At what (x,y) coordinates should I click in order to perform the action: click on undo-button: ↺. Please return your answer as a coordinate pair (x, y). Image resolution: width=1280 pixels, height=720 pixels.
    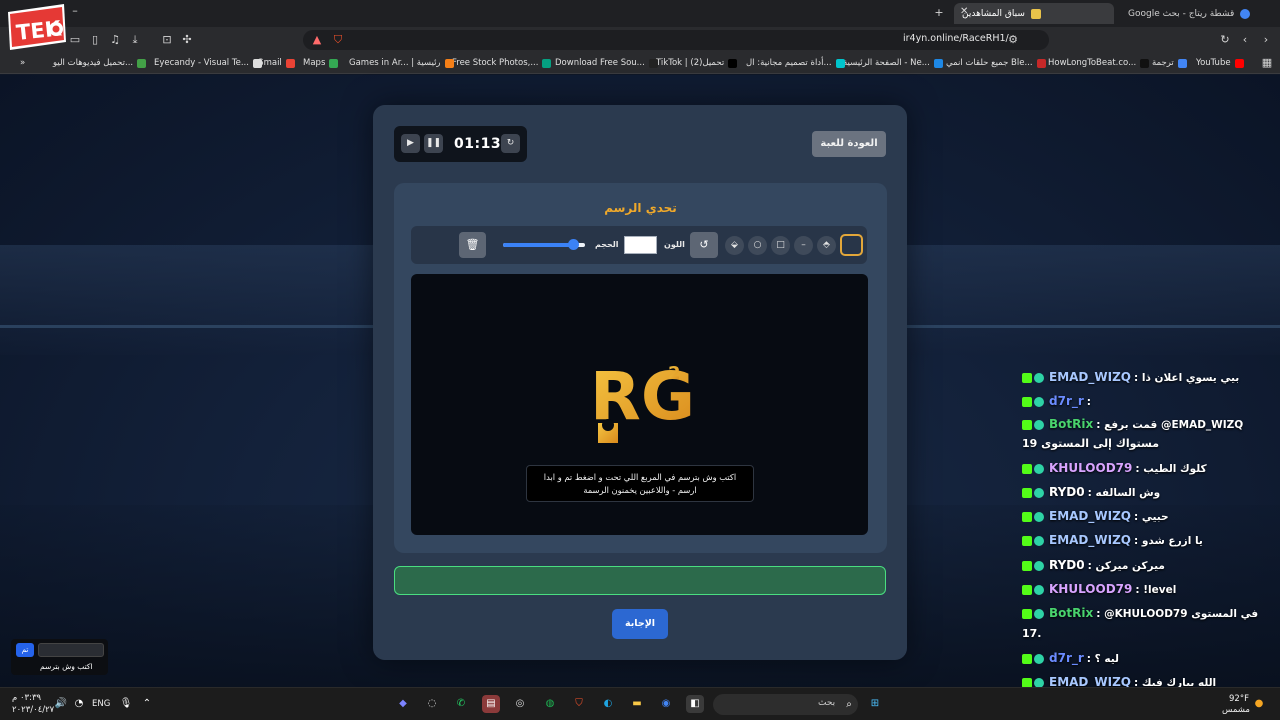
    Looking at the image, I should click on (704, 245).